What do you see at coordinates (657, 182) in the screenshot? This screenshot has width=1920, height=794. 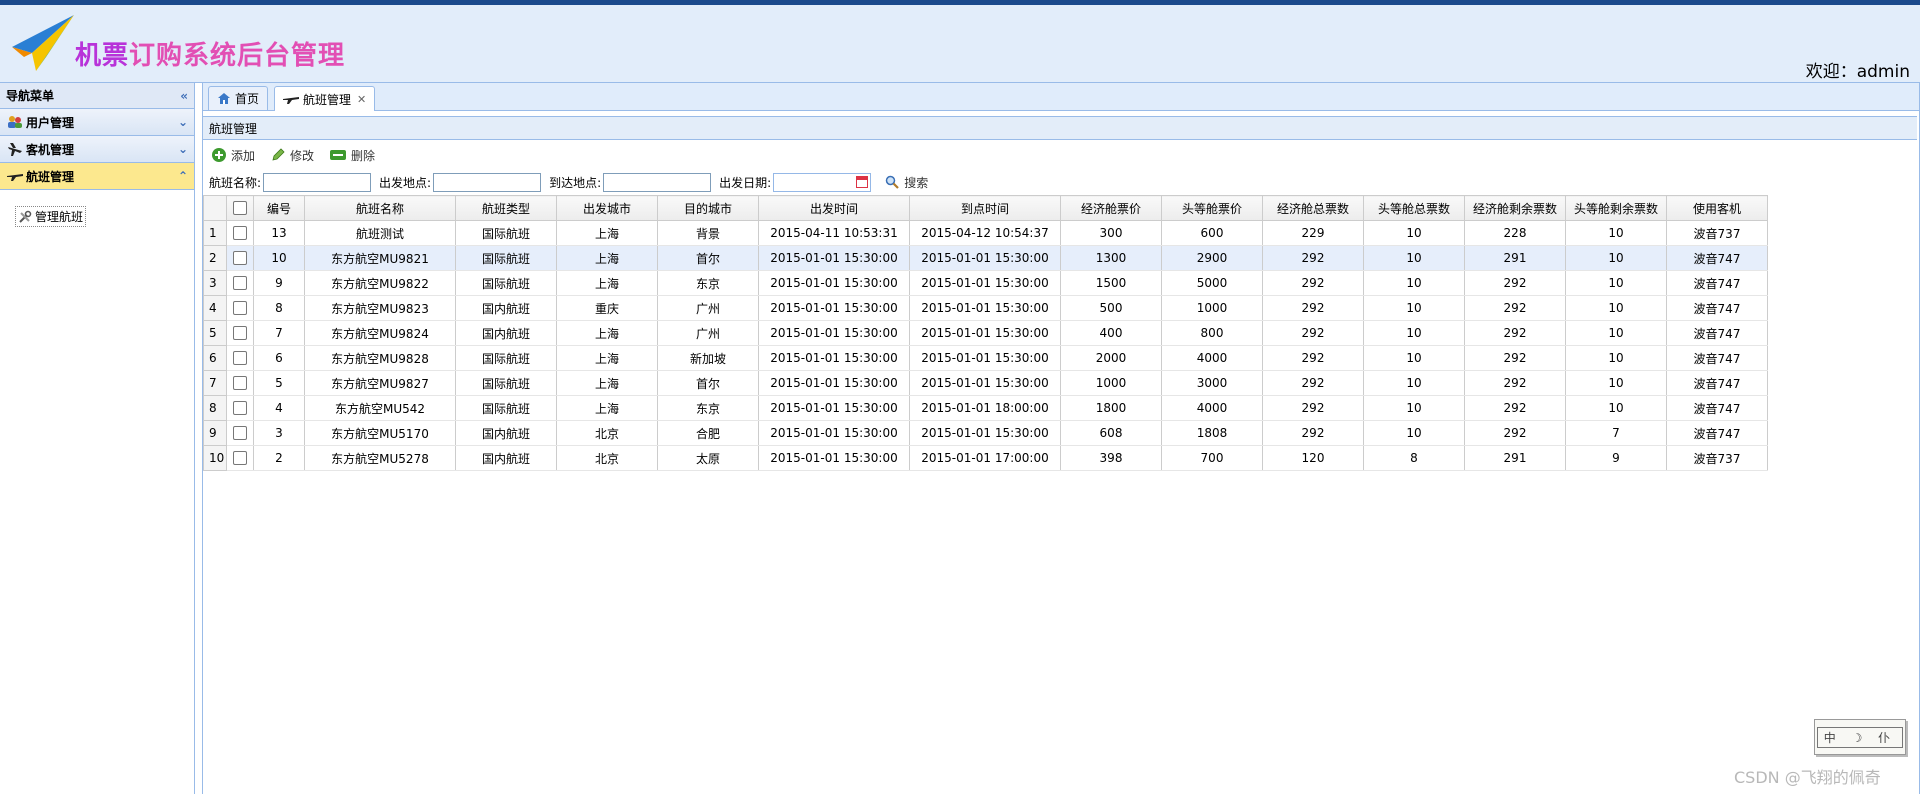 I see `arrival-input` at bounding box center [657, 182].